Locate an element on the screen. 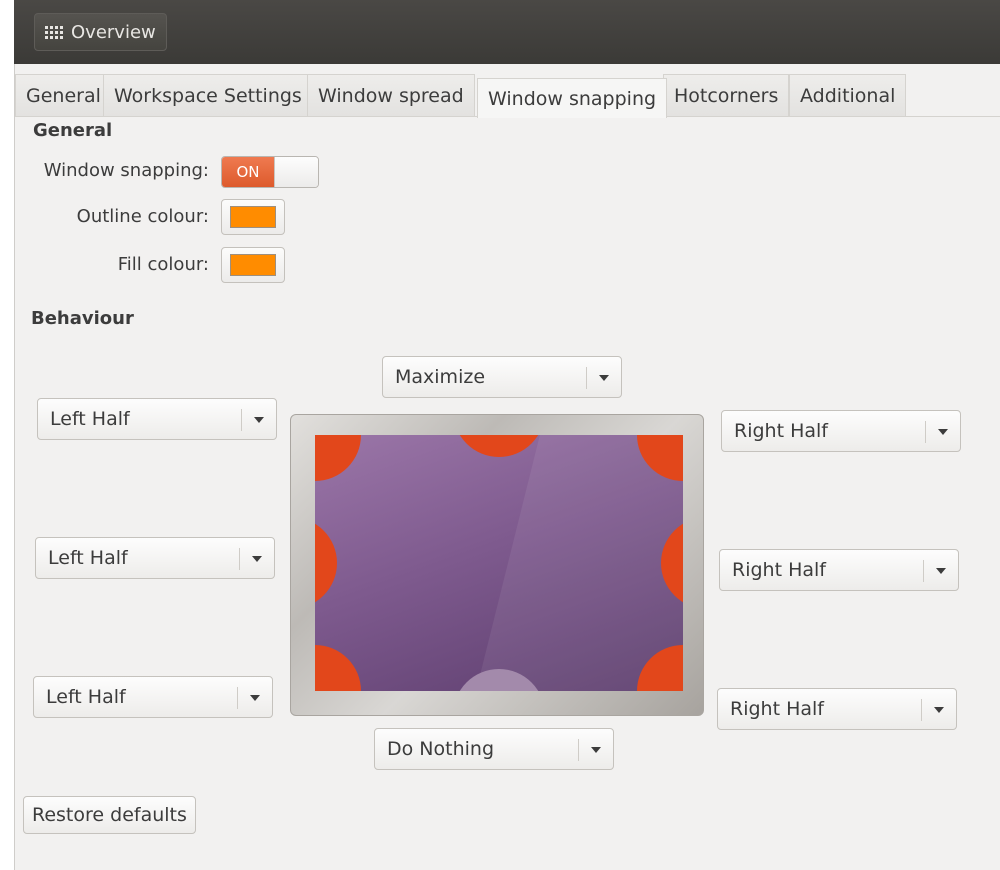 This screenshot has width=1000, height=870. tab-window-spread: Window spread is located at coordinates (391, 95).